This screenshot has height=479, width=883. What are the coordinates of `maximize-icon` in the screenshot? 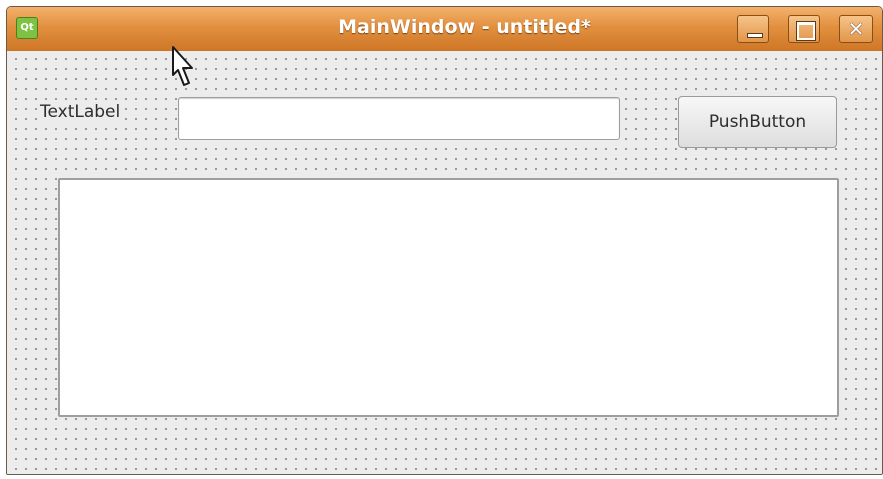 It's located at (806, 31).